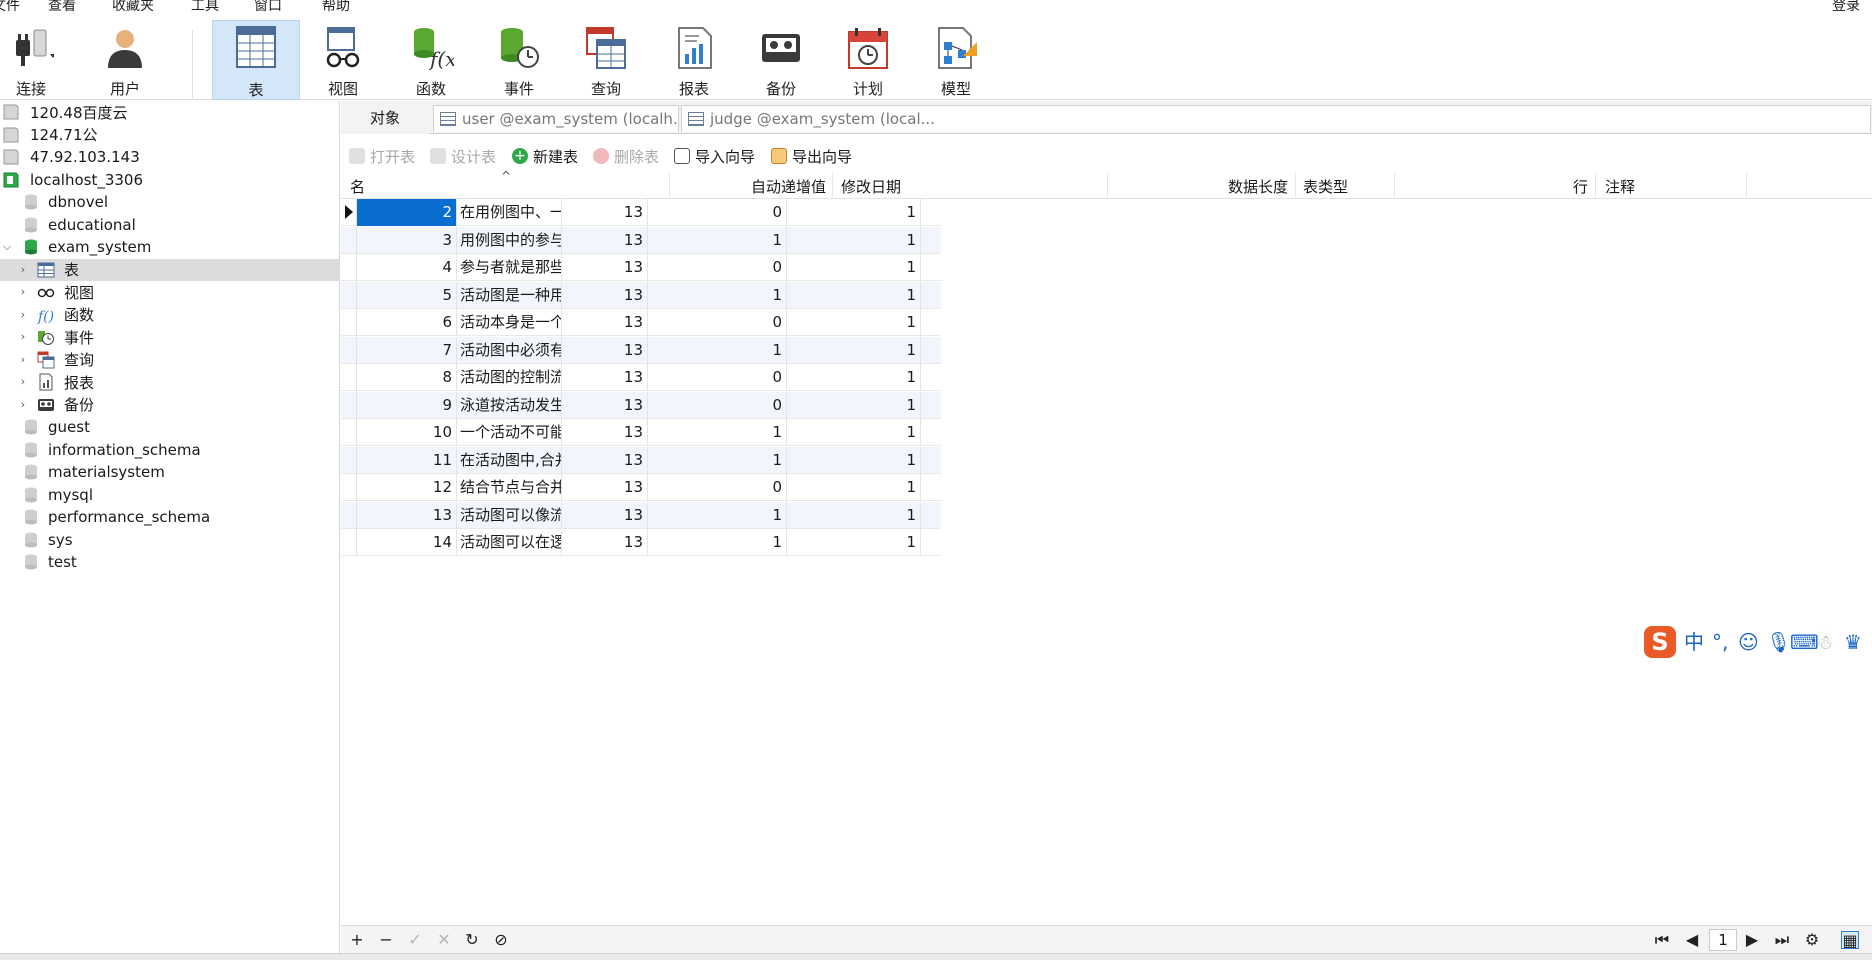  What do you see at coordinates (1812, 940) in the screenshot?
I see `gear-icon: ⚙` at bounding box center [1812, 940].